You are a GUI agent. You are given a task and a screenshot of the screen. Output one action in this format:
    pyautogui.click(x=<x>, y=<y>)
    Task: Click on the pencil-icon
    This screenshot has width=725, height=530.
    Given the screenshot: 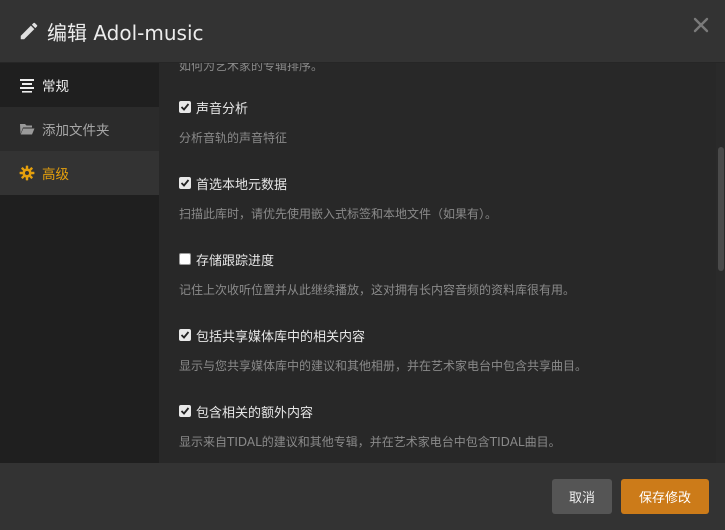 What is the action you would take?
    pyautogui.click(x=29, y=31)
    